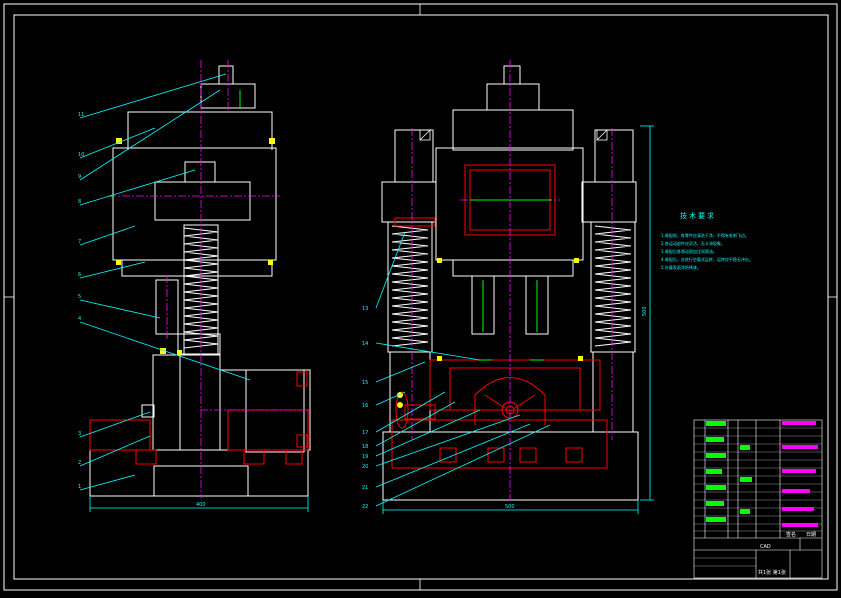 Image resolution: width=841 pixels, height=598 pixels. I want to click on parts-list-magenta-cells, so click(800, 474).